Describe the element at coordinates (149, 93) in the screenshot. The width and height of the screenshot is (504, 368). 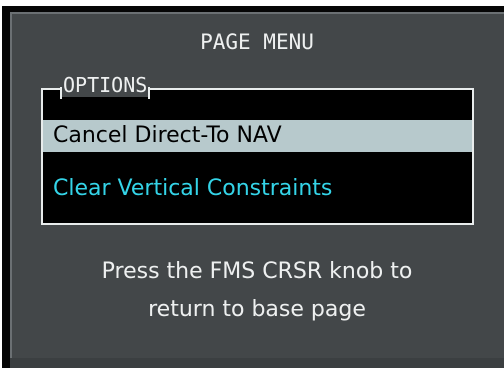
I see `label-bracket-right` at that location.